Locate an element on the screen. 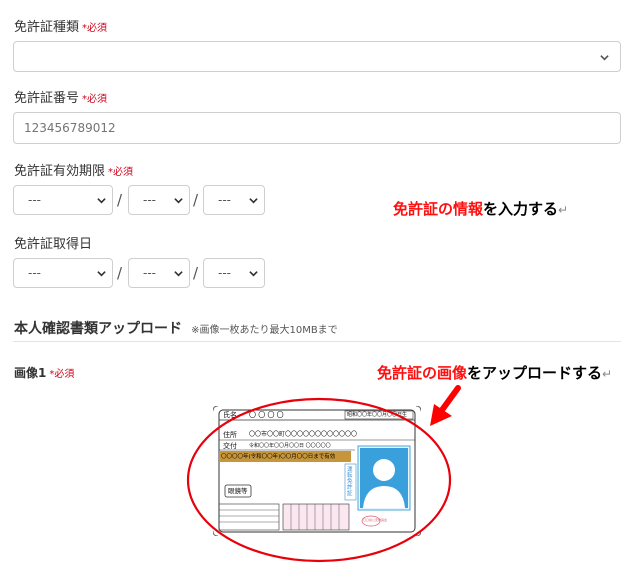 This screenshot has height=573, width=633. annotation-image: 免許証の画像をアップロードする↵ is located at coordinates (494, 372).